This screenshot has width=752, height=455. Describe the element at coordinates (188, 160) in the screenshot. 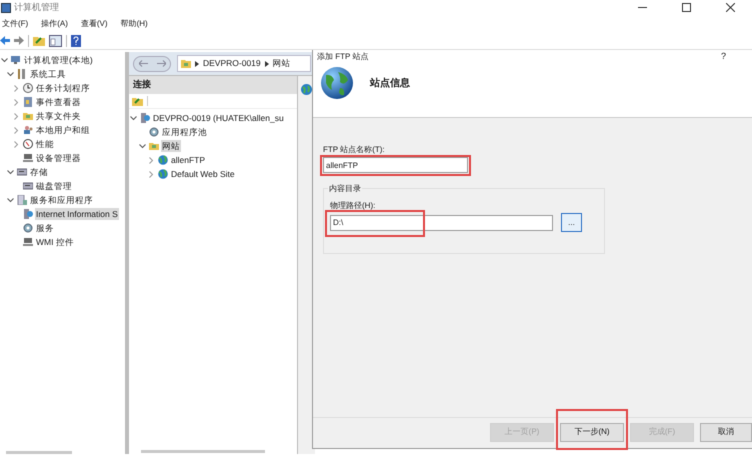

I see `tree-item: allenFTP` at that location.